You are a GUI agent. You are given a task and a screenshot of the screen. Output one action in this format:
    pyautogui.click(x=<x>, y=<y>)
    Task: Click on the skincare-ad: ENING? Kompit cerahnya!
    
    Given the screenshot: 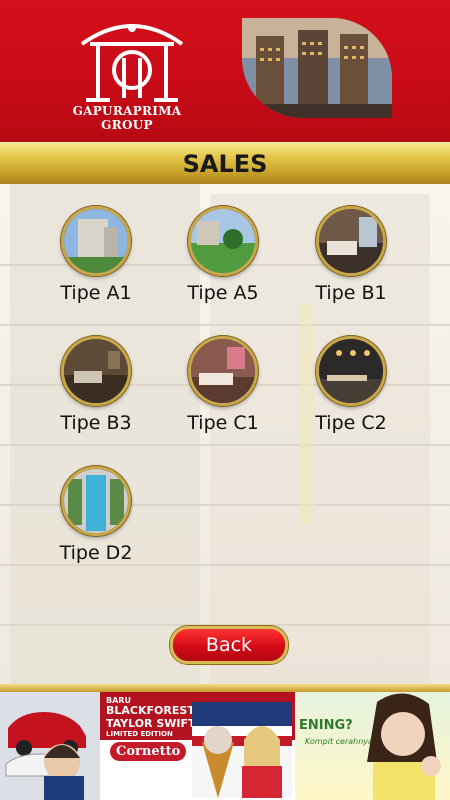 What is the action you would take?
    pyautogui.click(x=372, y=746)
    